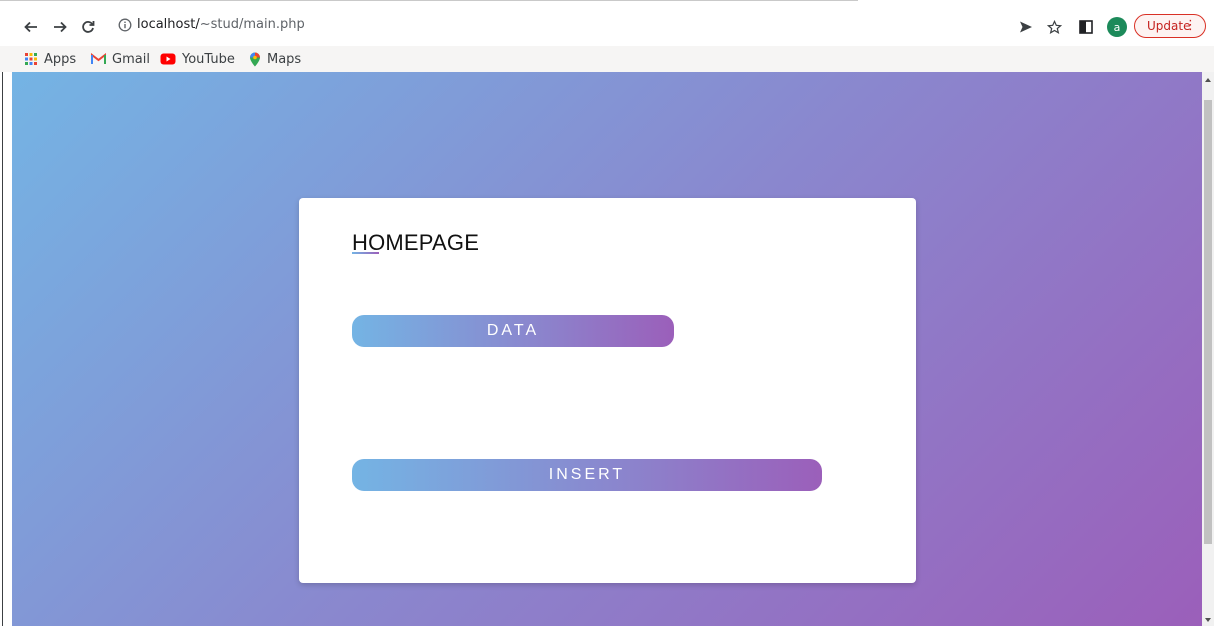 The width and height of the screenshot is (1214, 626). I want to click on page-scrollbar, so click(1208, 349).